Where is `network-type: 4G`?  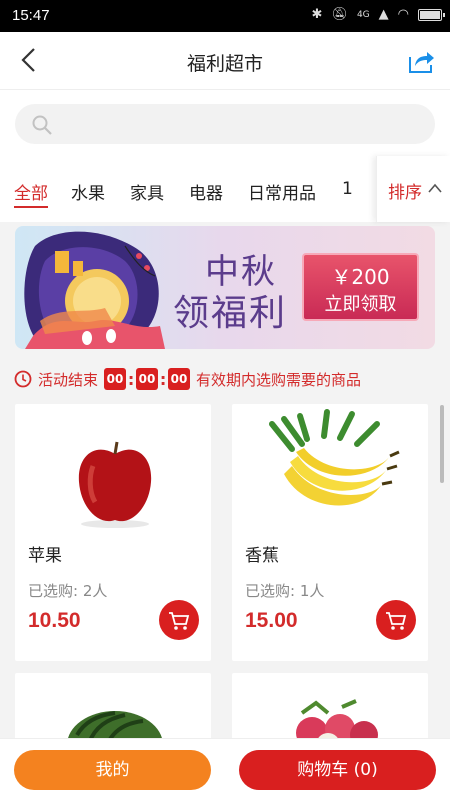
network-type: 4G is located at coordinates (363, 14).